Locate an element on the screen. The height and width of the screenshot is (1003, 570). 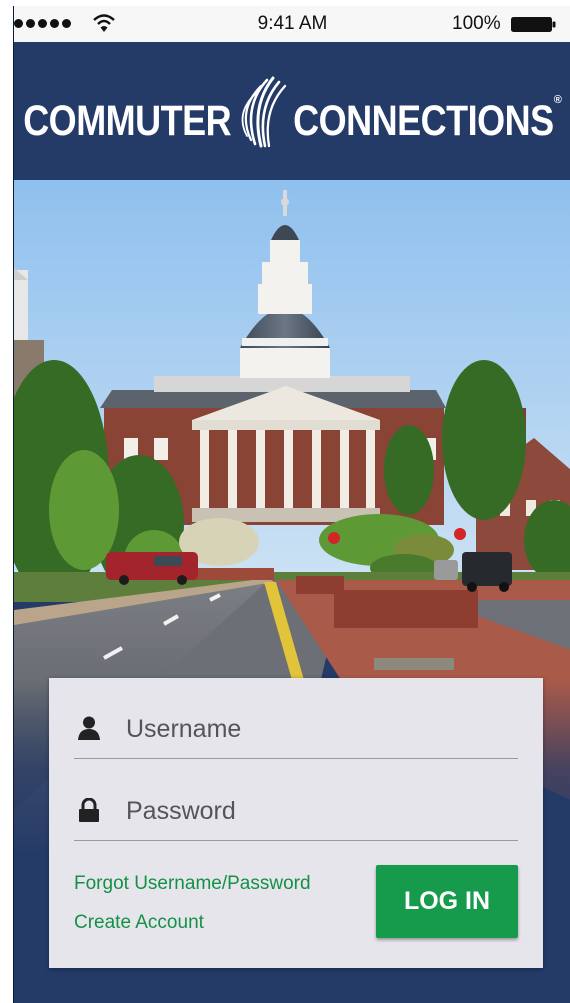
status-bar: 9:41 AM 100% is located at coordinates (292, 24).